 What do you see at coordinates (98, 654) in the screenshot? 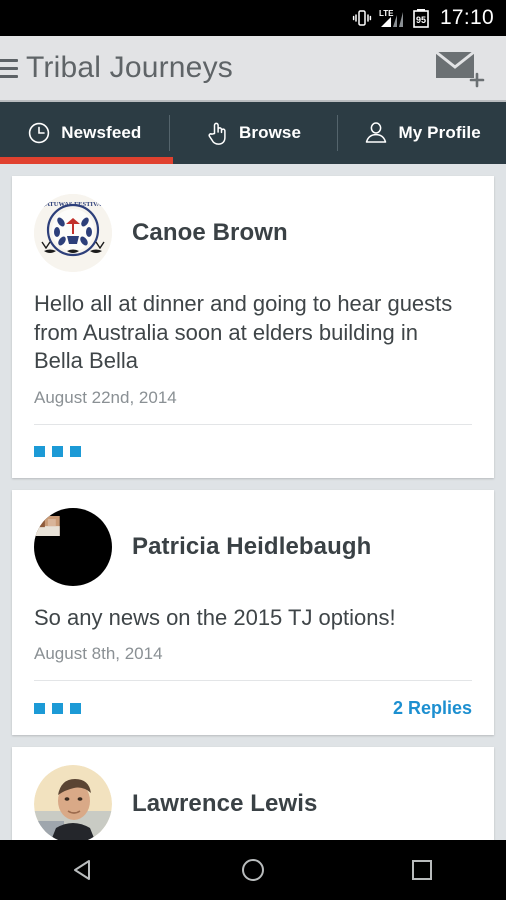
I see `post-date: August 8th, 2014` at bounding box center [98, 654].